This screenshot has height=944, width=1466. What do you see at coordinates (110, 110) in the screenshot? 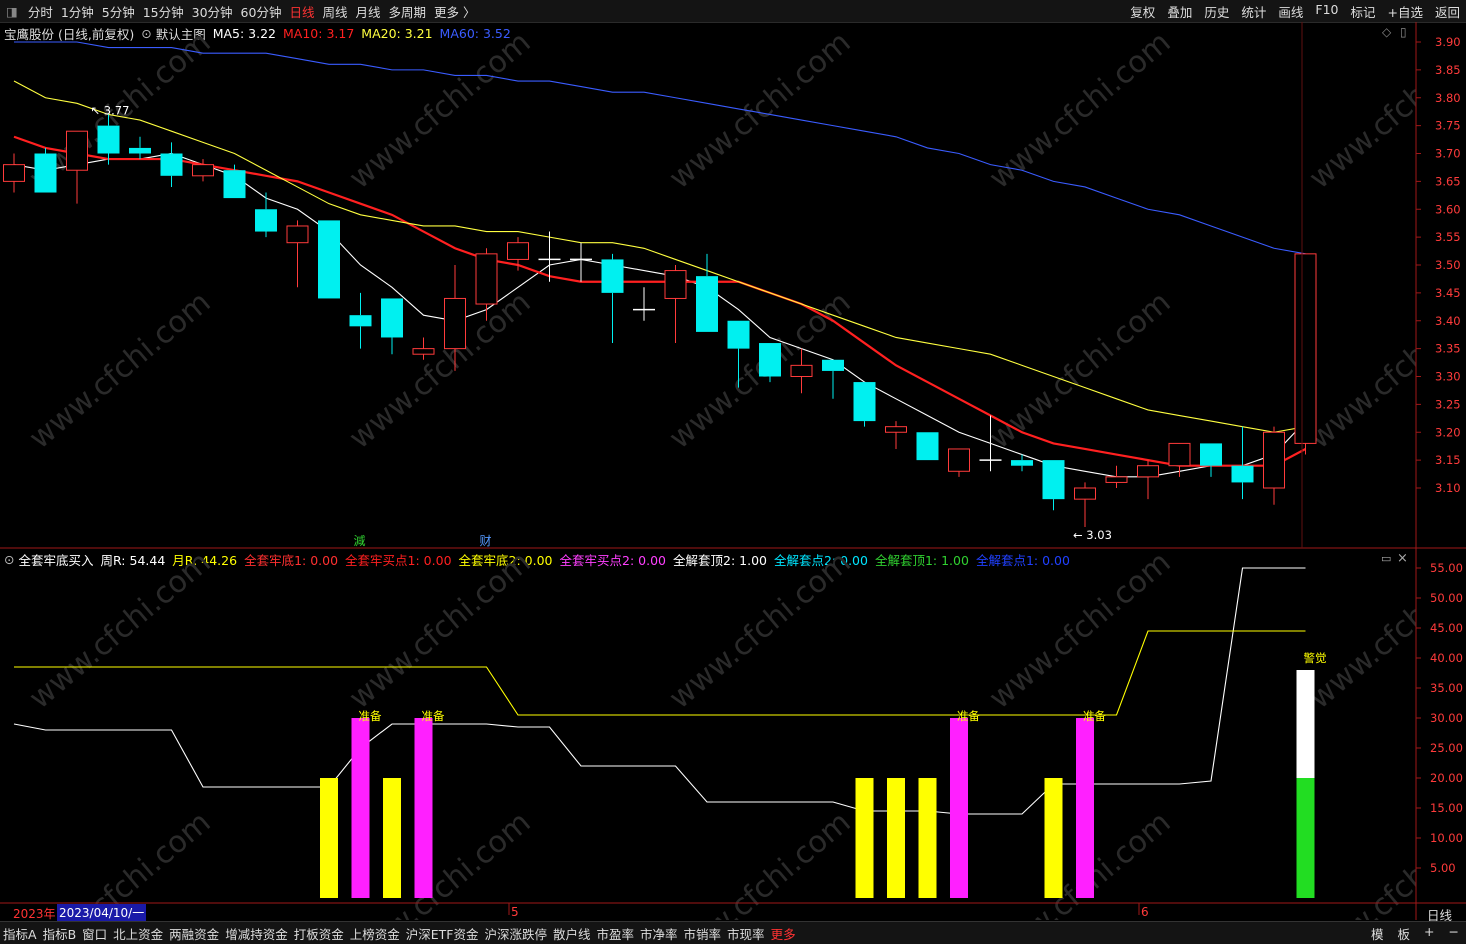
I see `price-extreme-label: ↖ 3.77` at bounding box center [110, 110].